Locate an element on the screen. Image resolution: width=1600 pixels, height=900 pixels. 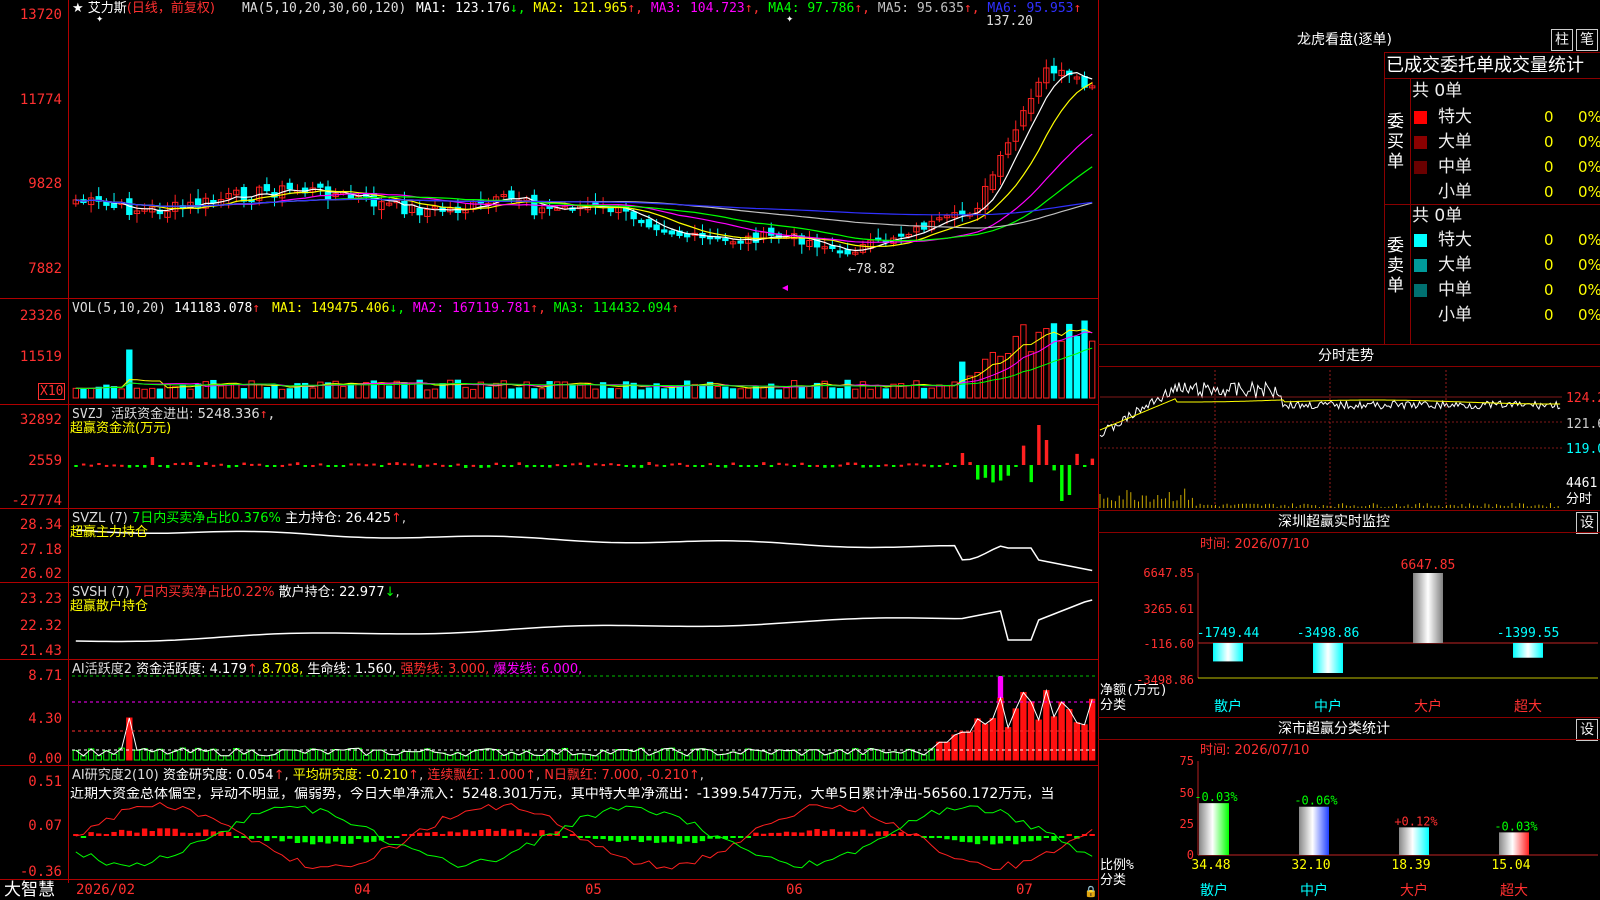
ma-legend-item: MA5: 95.635 is located at coordinates (920, 8).